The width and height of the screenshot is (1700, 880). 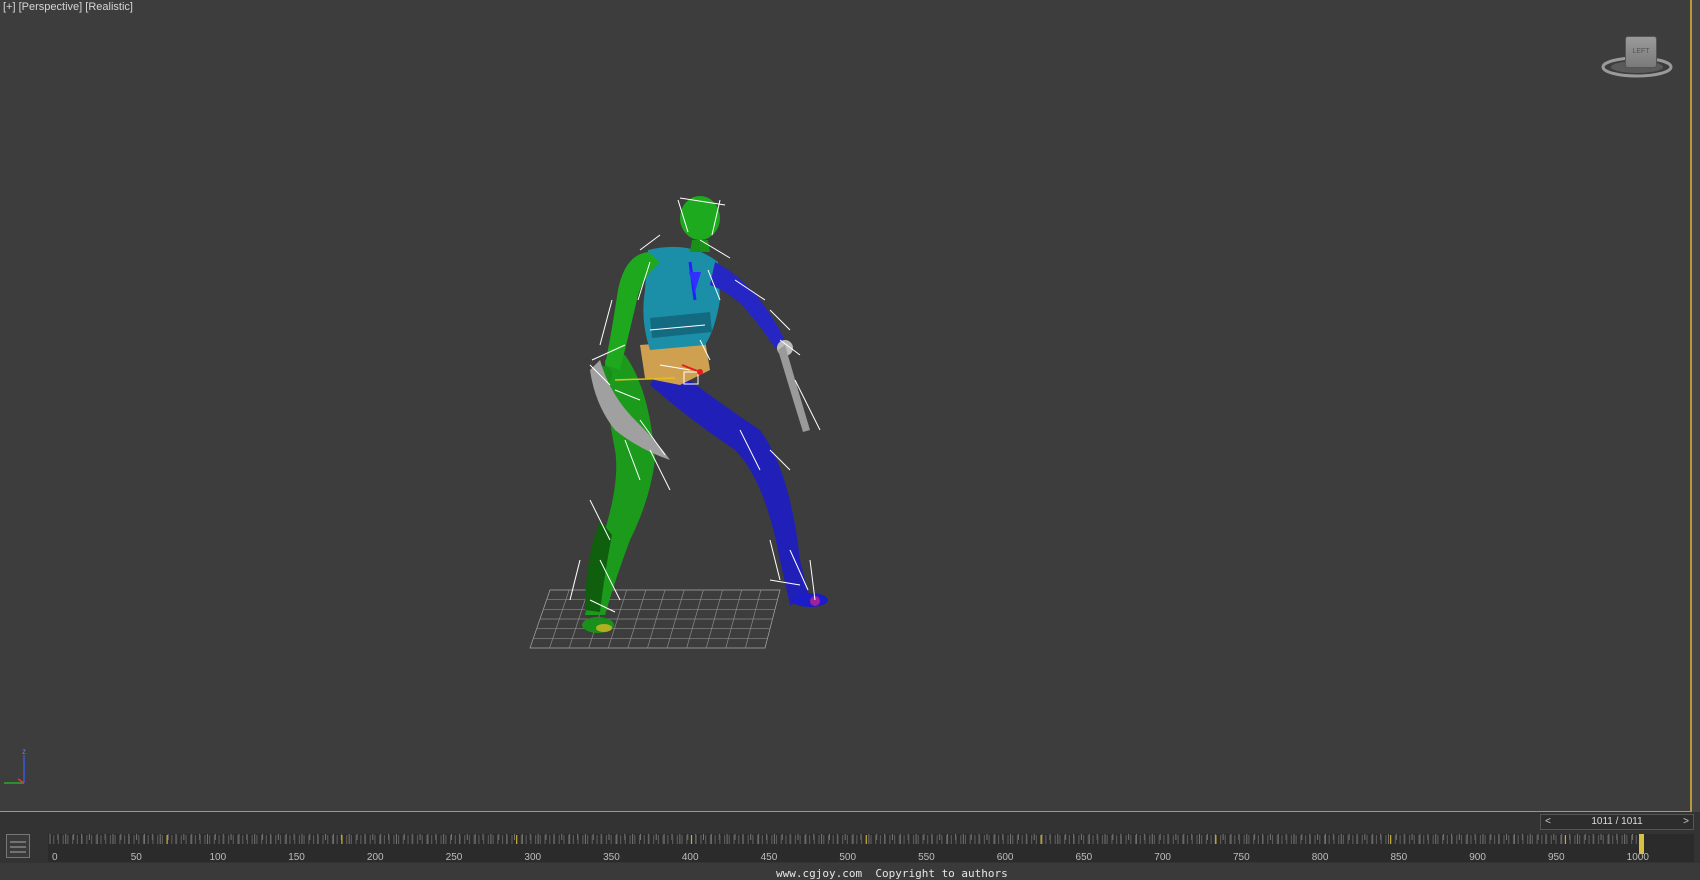 What do you see at coordinates (18, 846) in the screenshot?
I see `curve-editor-toggle-icon` at bounding box center [18, 846].